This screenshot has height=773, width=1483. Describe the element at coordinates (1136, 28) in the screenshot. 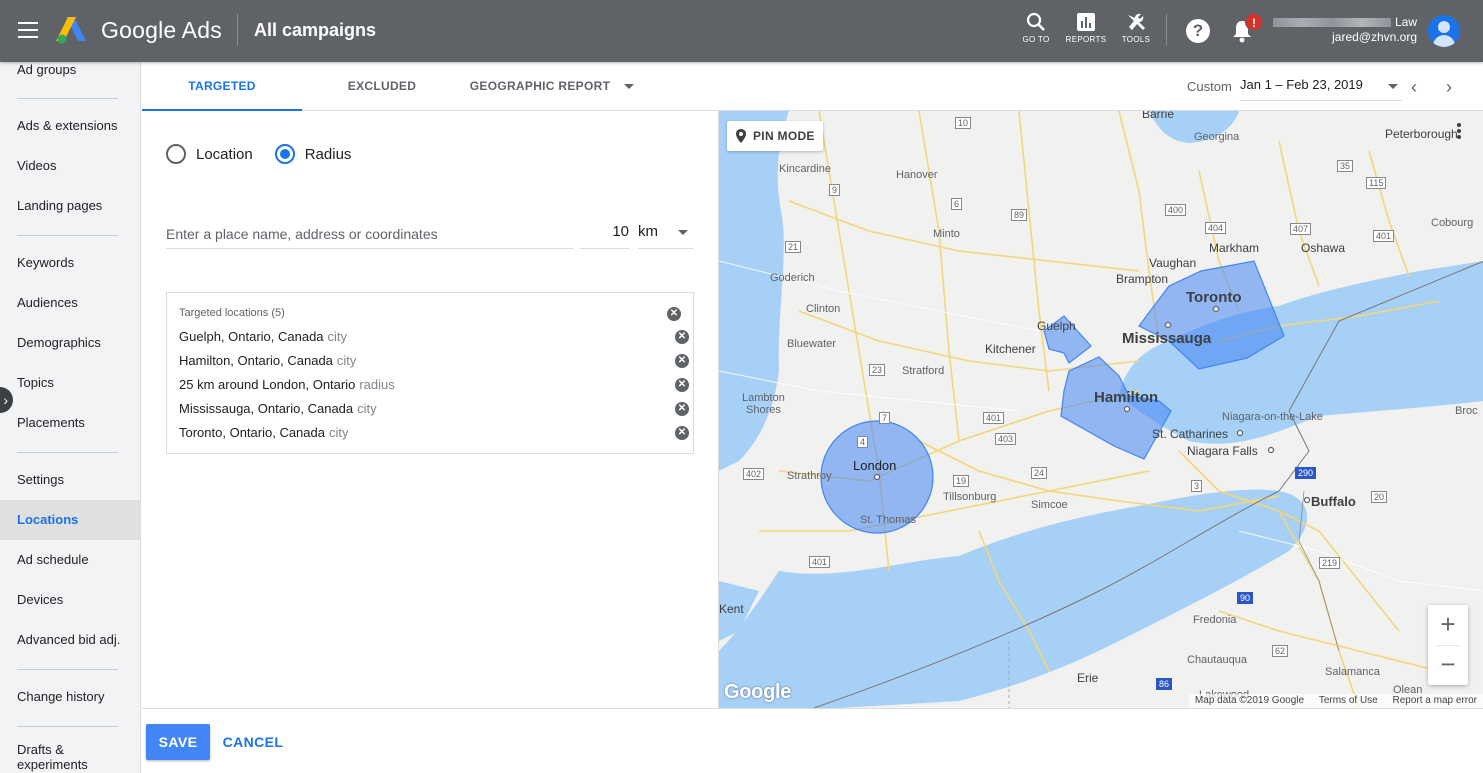

I see `tools-button: TOOLS` at that location.